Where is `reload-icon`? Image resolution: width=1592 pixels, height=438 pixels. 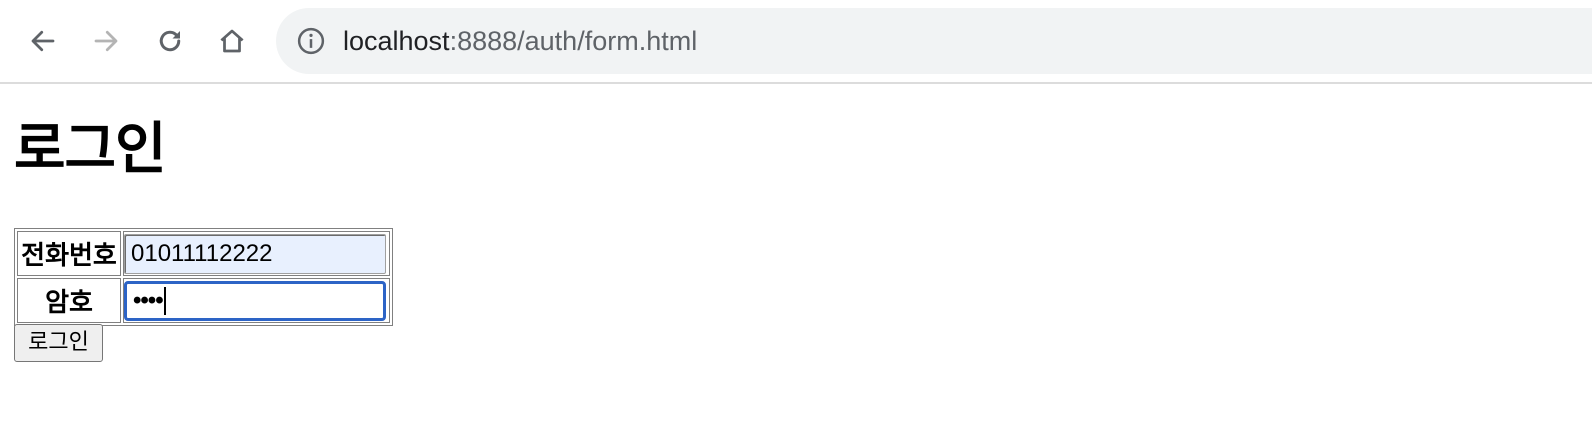 reload-icon is located at coordinates (170, 41).